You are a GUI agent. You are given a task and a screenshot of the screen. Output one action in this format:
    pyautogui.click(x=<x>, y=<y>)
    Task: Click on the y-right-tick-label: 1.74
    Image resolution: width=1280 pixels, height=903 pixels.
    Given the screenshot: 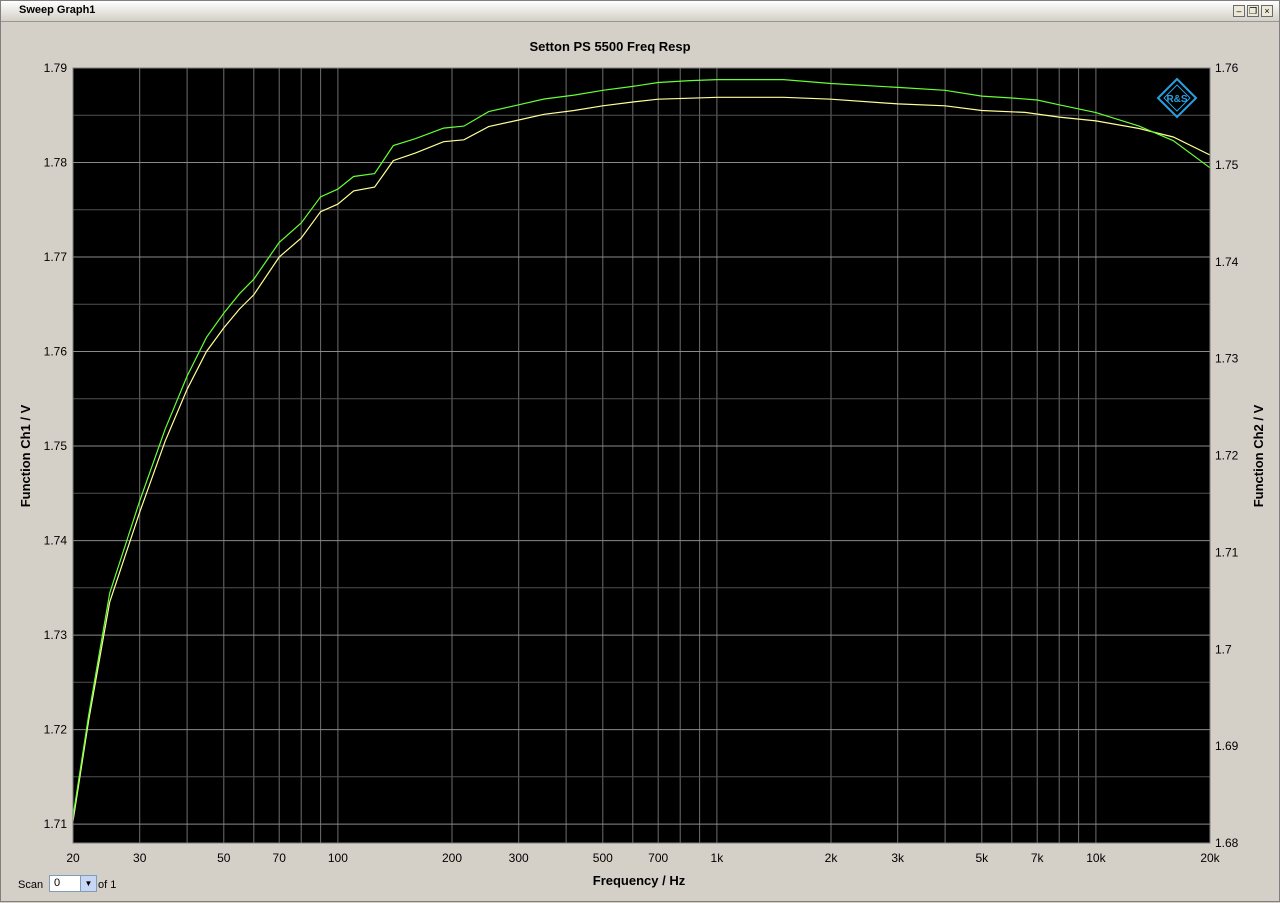 What is the action you would take?
    pyautogui.click(x=1227, y=262)
    